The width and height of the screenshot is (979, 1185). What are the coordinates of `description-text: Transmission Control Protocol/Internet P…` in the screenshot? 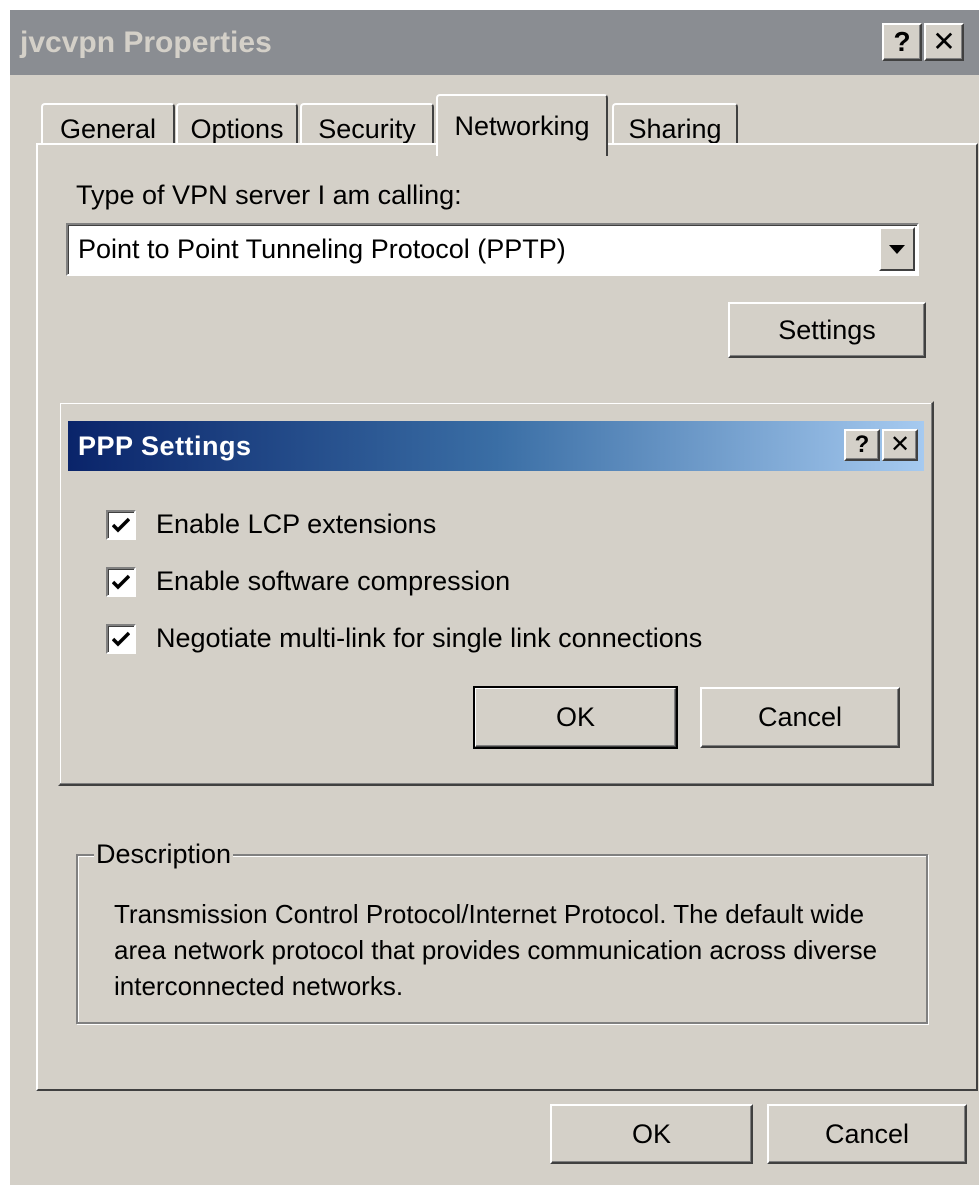 It's located at (496, 950).